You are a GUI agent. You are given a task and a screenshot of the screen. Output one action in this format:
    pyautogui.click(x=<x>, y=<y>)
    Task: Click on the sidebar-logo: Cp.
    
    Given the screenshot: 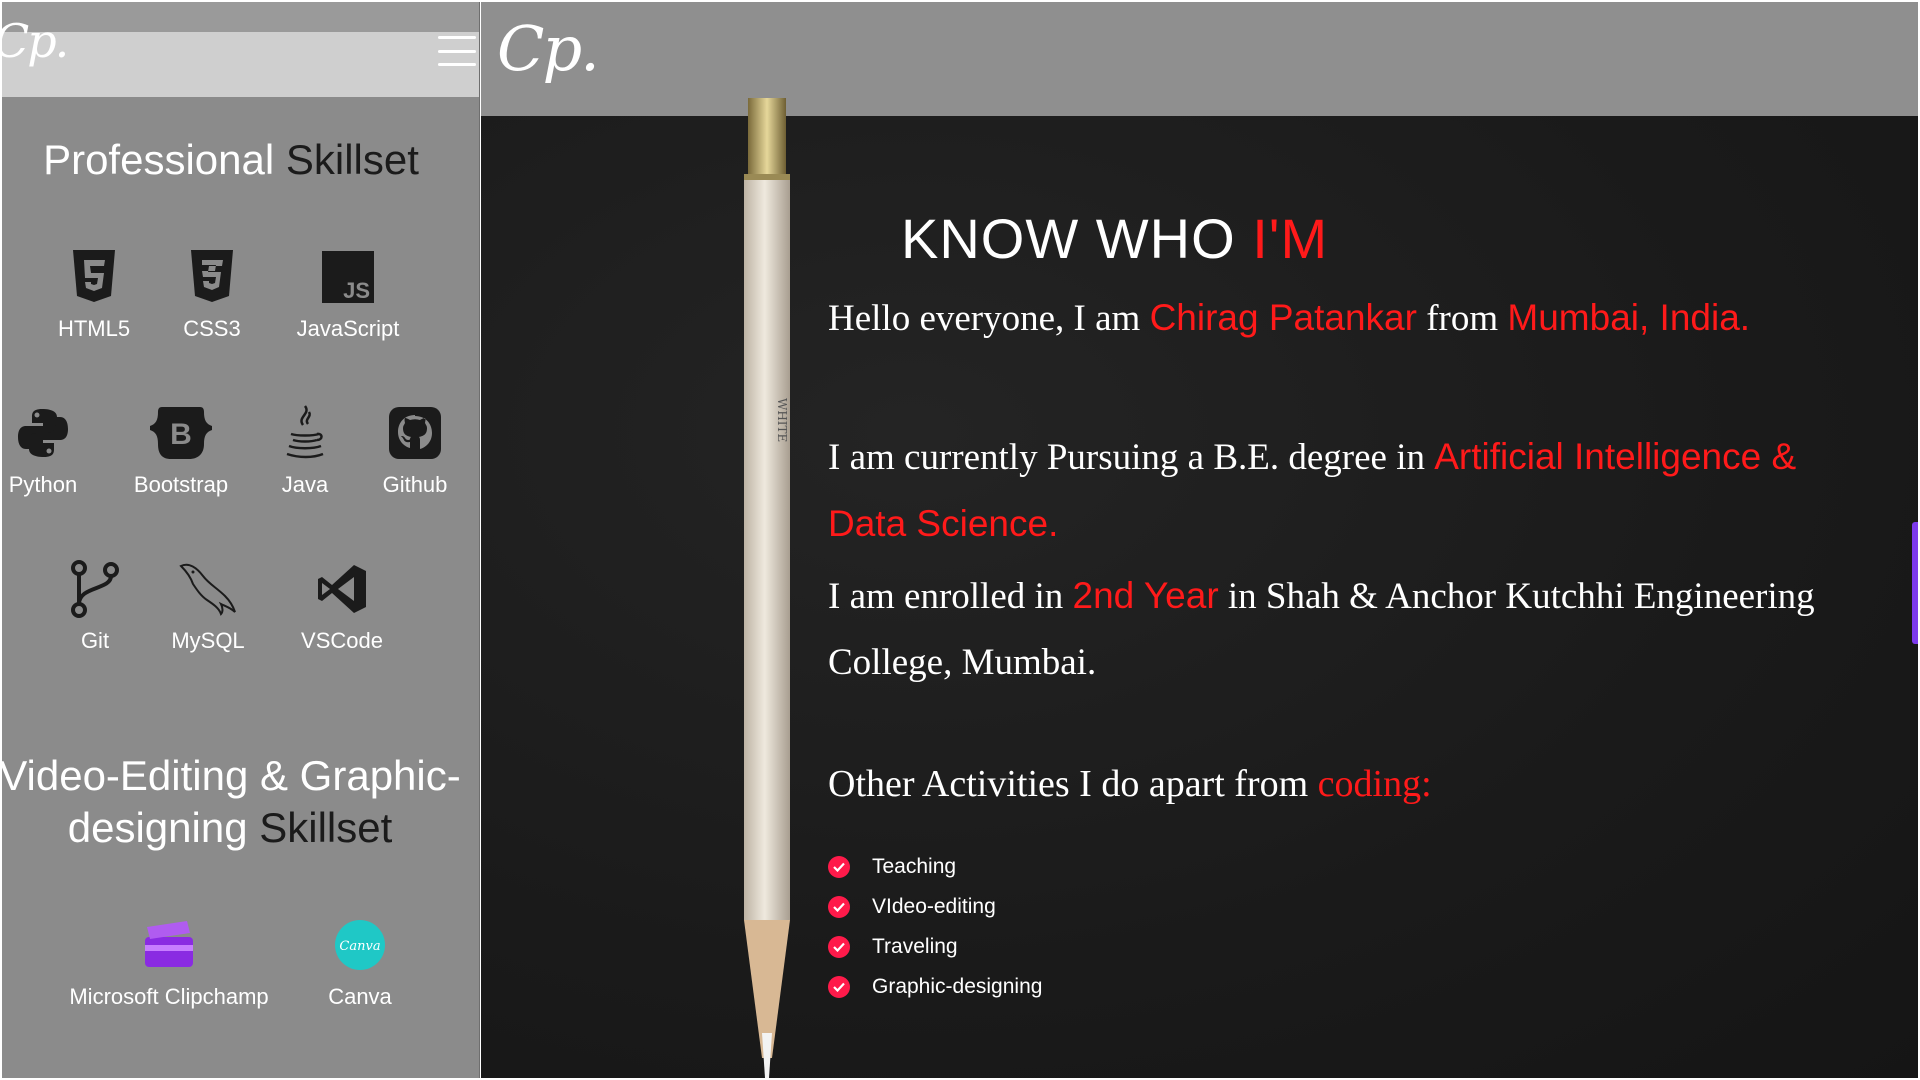 What is the action you would take?
    pyautogui.click(x=35, y=41)
    